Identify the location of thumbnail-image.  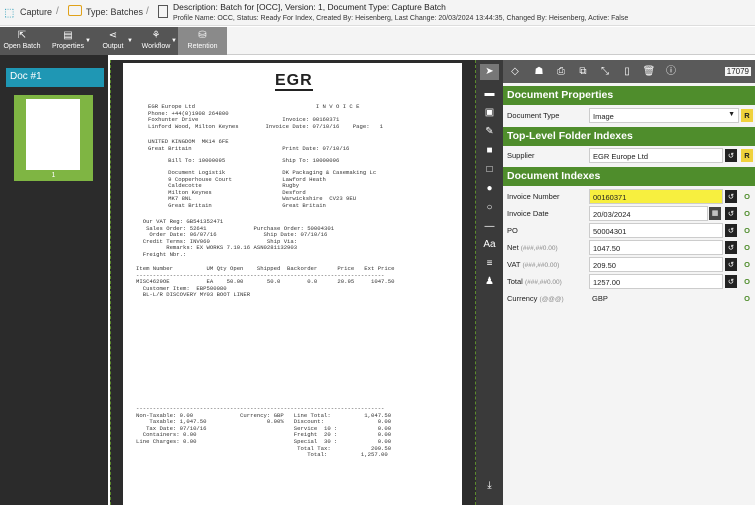
(53, 134).